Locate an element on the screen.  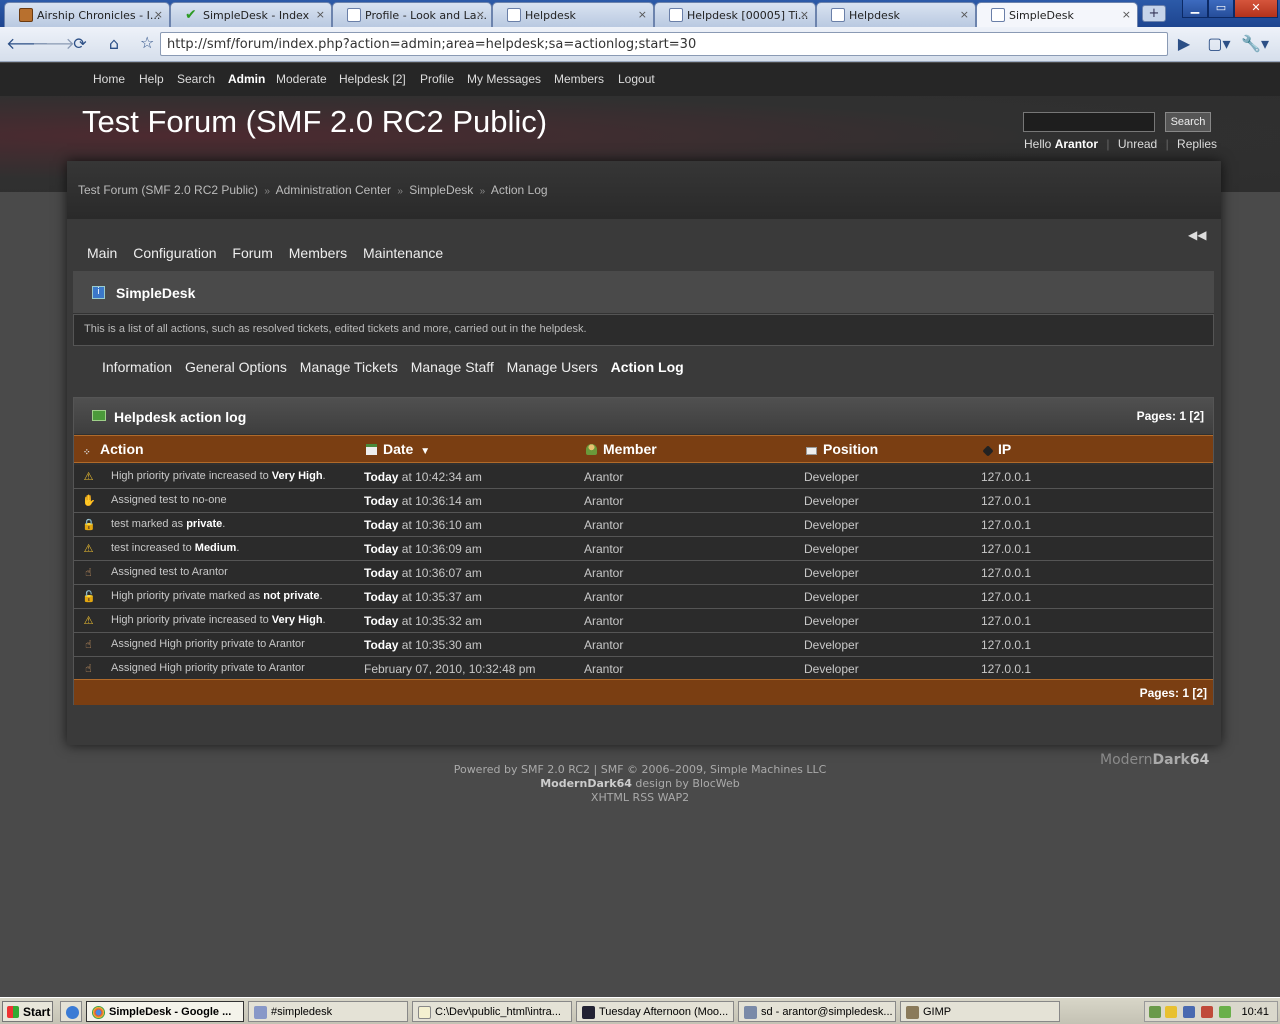
nav-profile: Profile is located at coordinates (437, 79).